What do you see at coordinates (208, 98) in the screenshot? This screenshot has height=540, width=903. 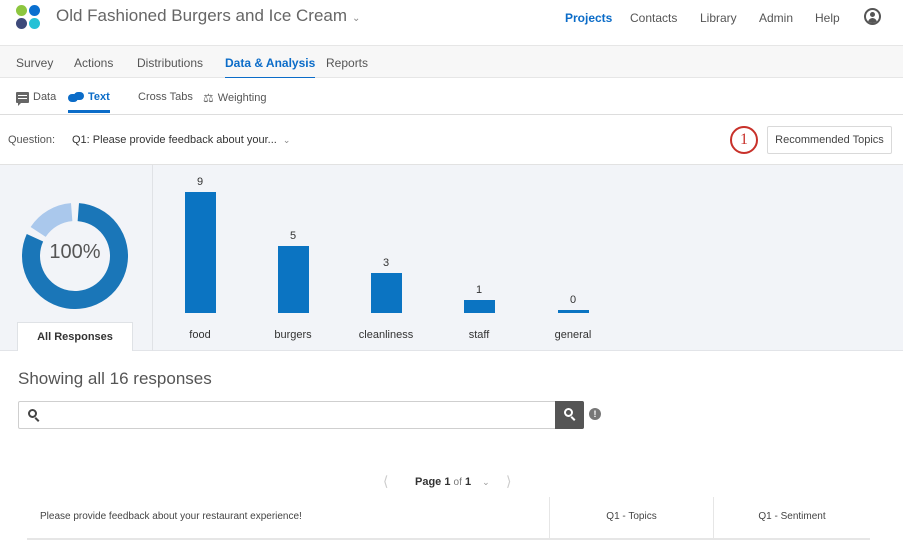 I see `scale-icon: ⚖` at bounding box center [208, 98].